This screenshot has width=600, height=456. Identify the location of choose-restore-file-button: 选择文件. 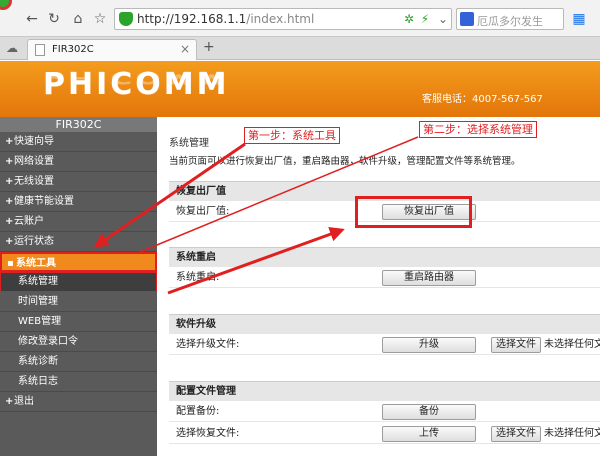
(516, 434).